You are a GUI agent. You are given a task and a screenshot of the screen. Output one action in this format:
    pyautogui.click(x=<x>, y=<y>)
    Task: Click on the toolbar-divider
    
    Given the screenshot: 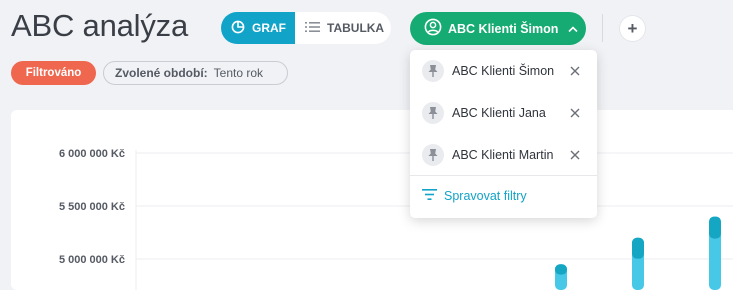 What is the action you would take?
    pyautogui.click(x=602, y=28)
    